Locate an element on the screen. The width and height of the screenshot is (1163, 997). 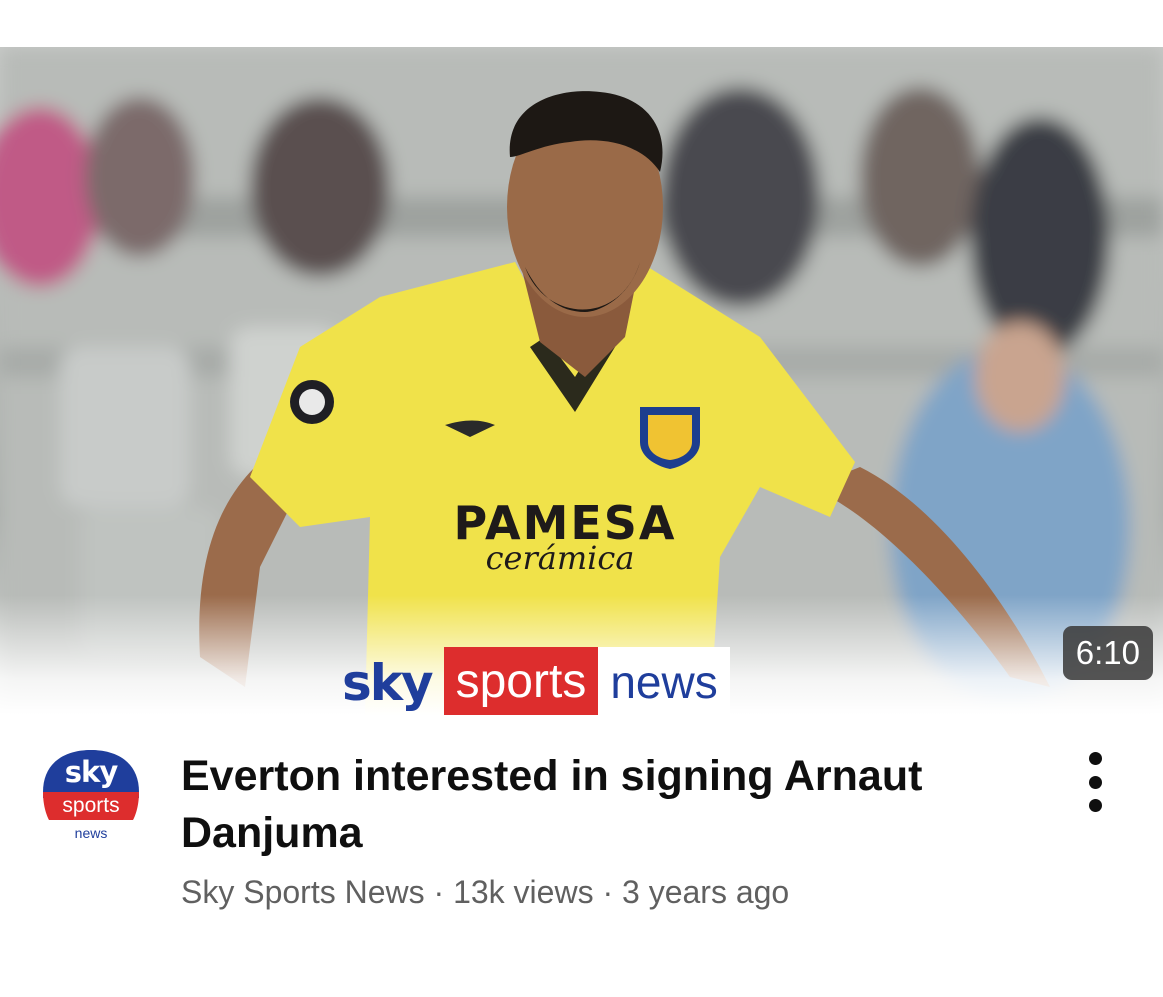
duration-badge: 6:10 is located at coordinates (1107, 653).